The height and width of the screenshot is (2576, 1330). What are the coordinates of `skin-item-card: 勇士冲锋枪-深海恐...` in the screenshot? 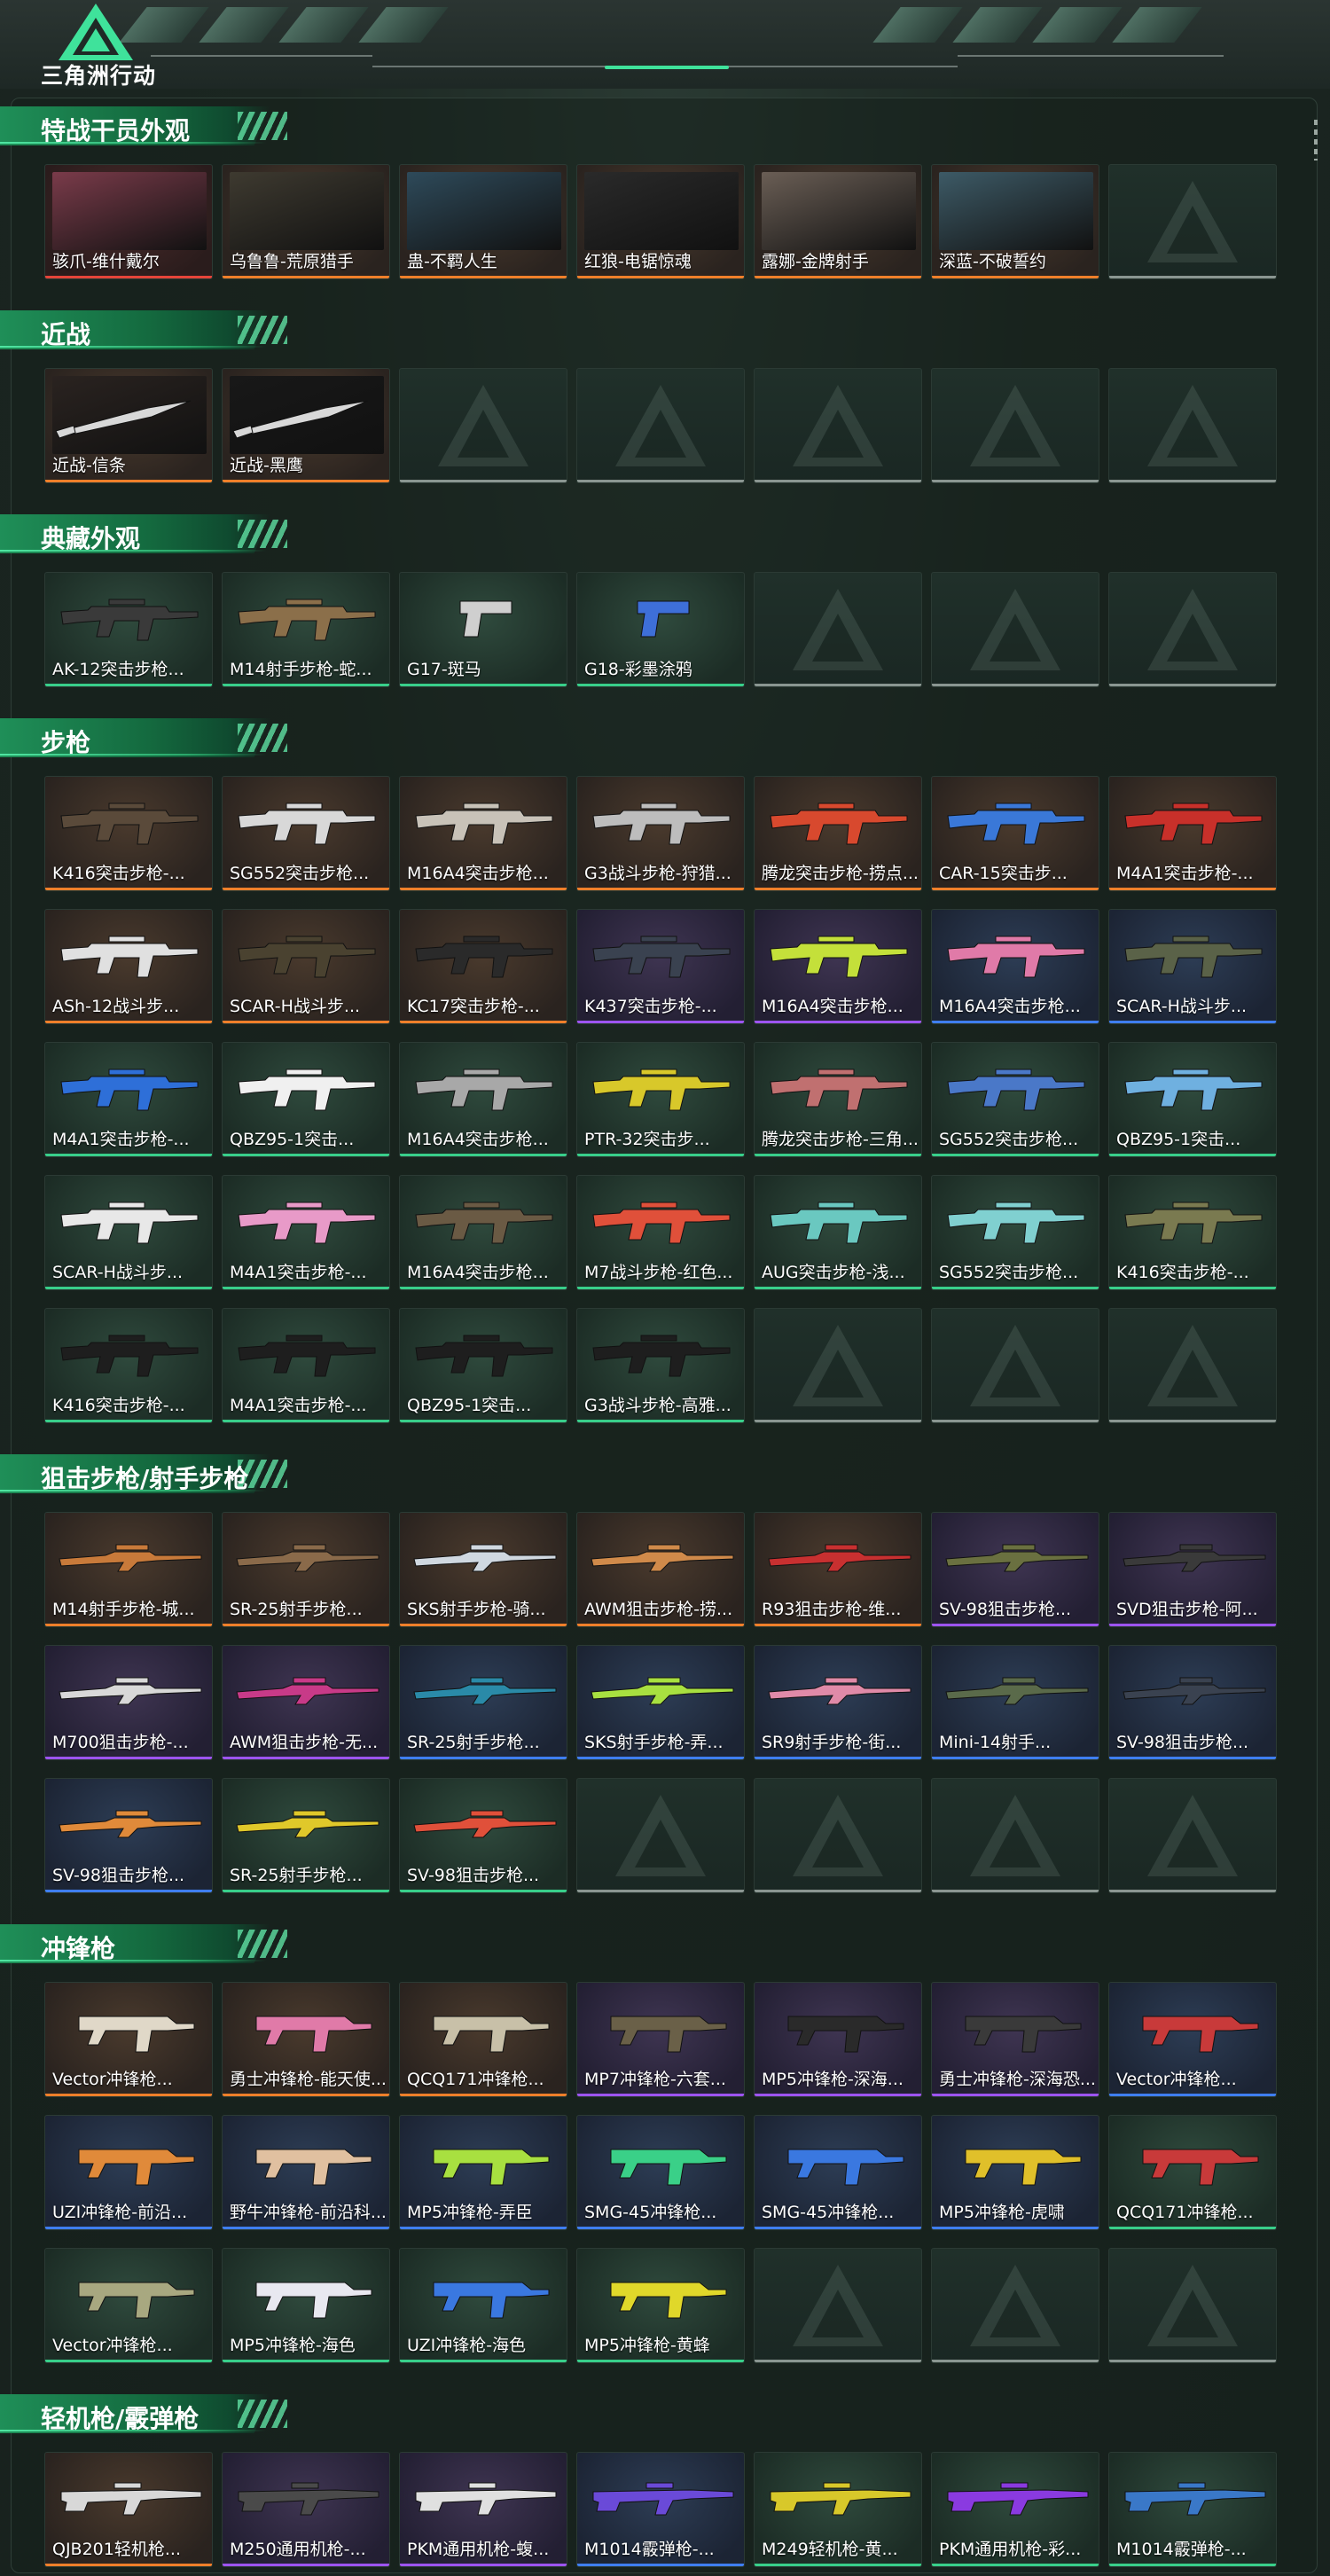 It's located at (1015, 2039).